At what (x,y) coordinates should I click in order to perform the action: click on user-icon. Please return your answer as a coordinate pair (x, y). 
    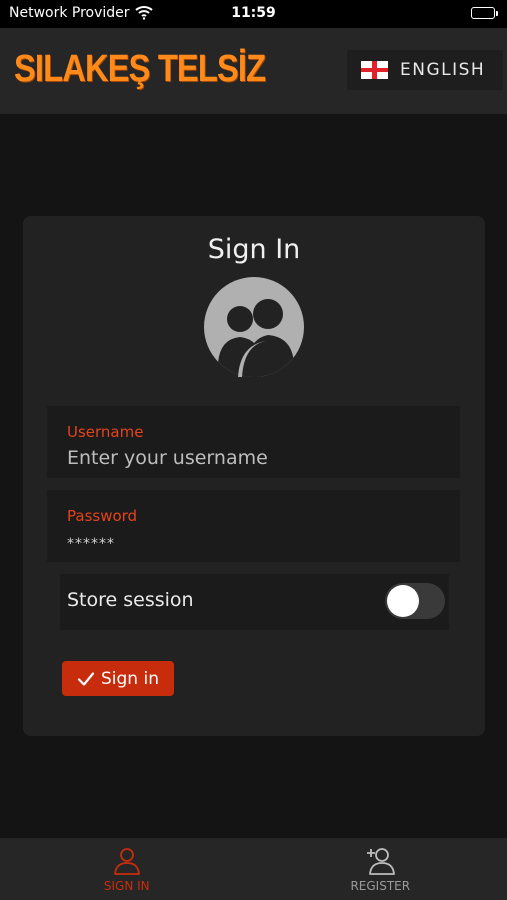
    Looking at the image, I should click on (126, 861).